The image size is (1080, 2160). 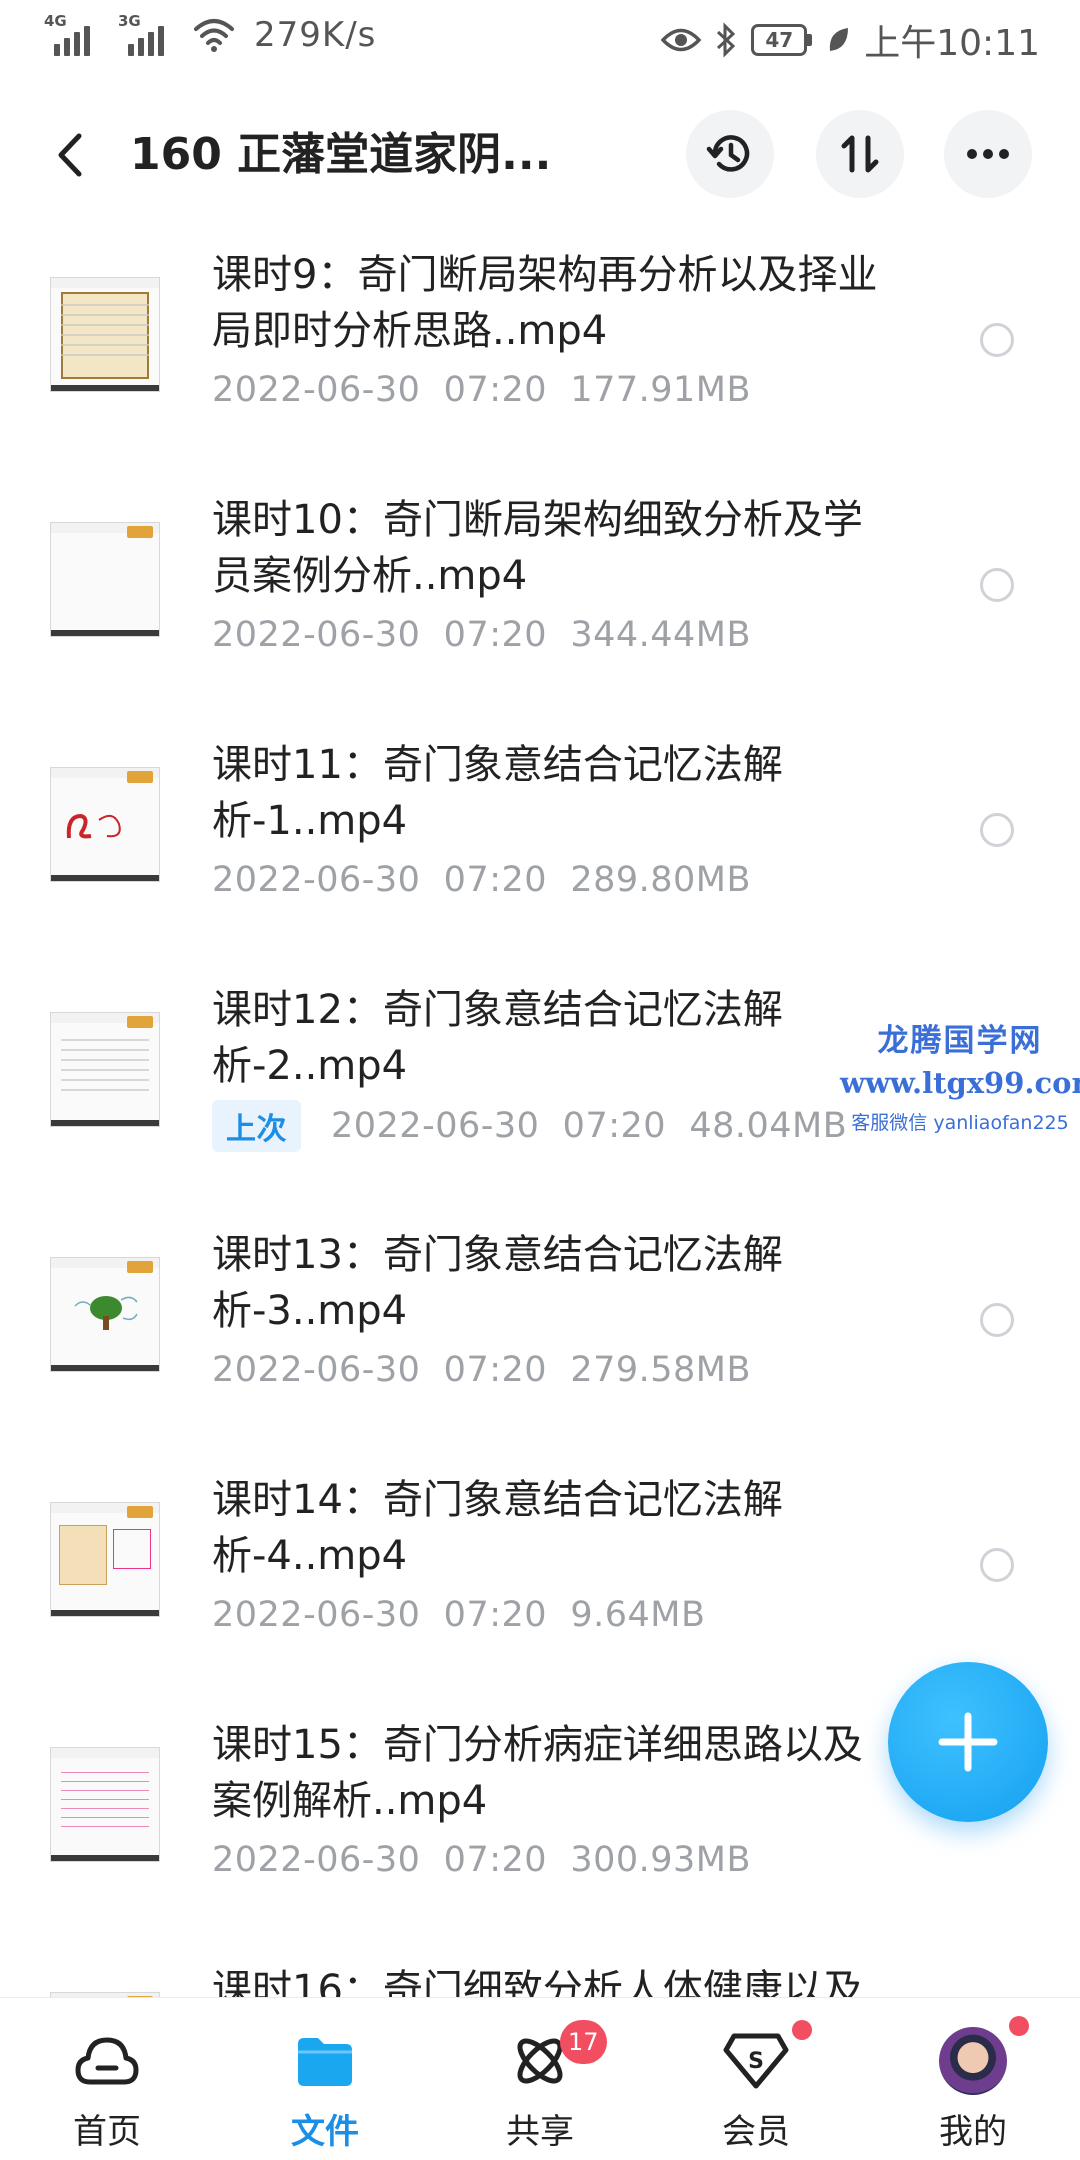 I want to click on file-meta: 2022-06-30 07:20 344.44MB, so click(x=481, y=635).